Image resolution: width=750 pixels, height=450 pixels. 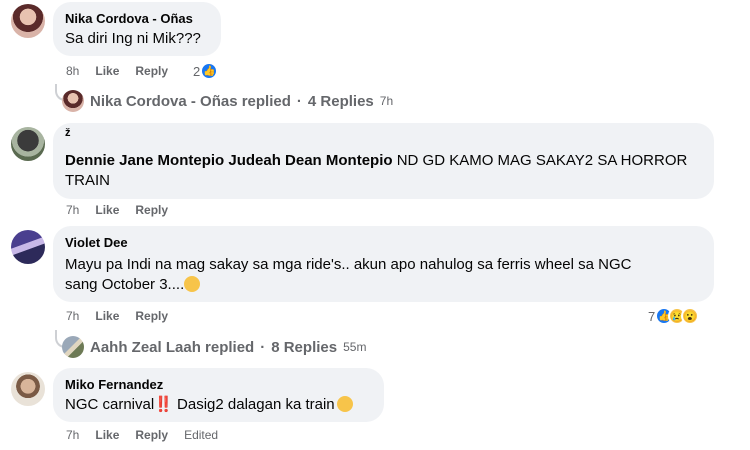 What do you see at coordinates (674, 316) in the screenshot?
I see `reaction-summary: 7 👍 😢 😮` at bounding box center [674, 316].